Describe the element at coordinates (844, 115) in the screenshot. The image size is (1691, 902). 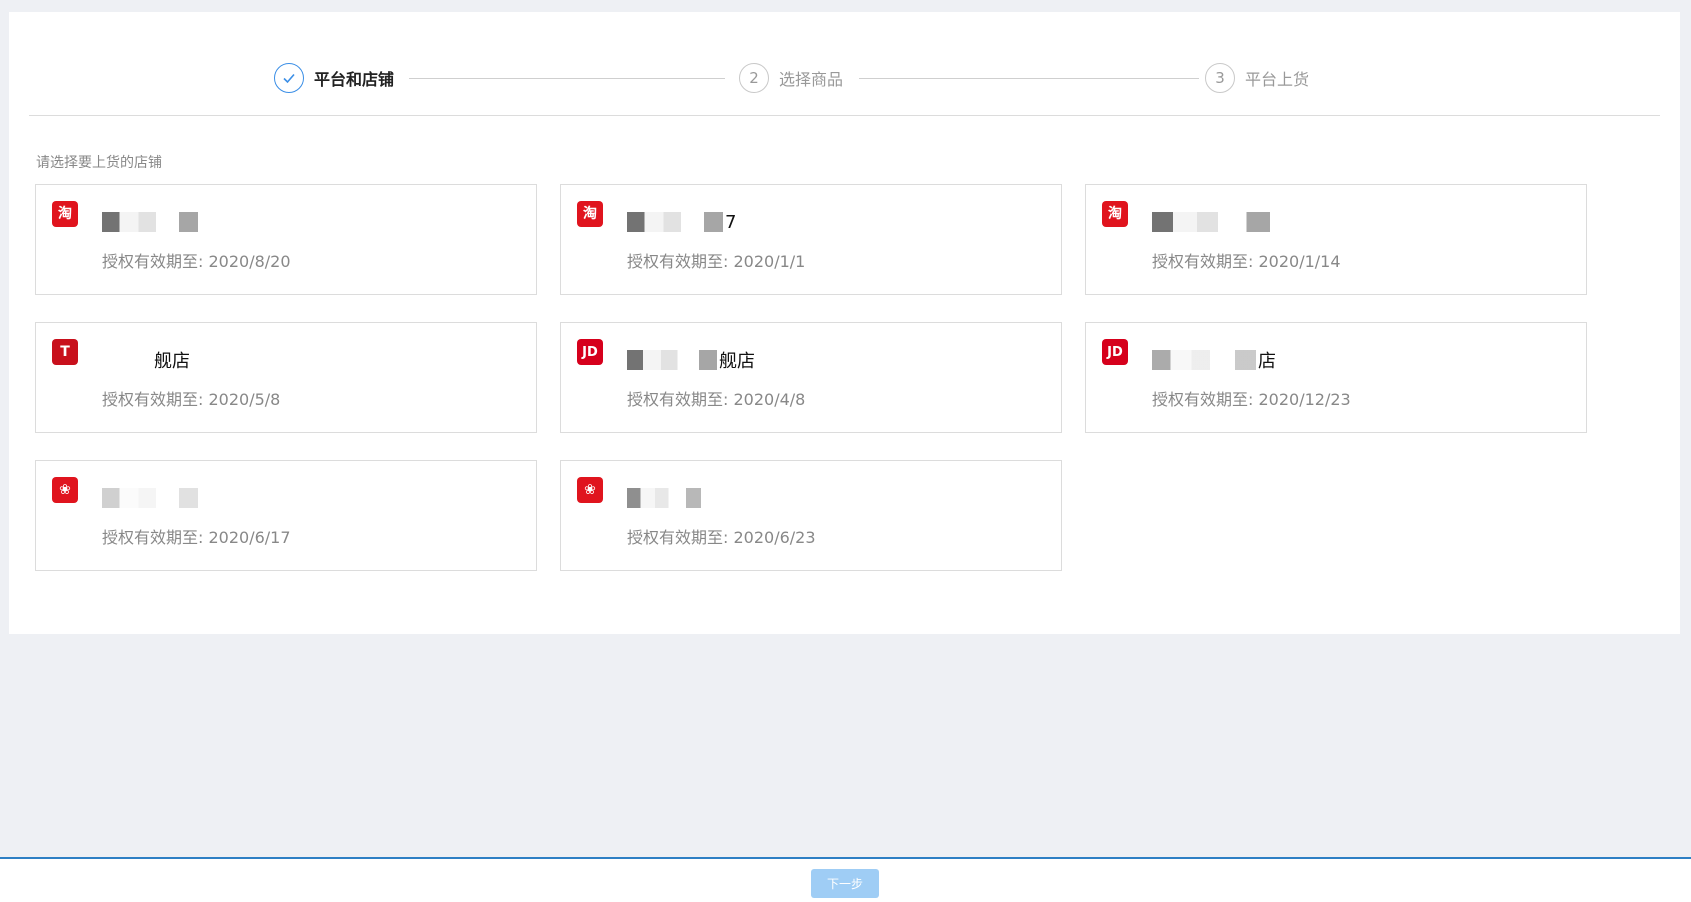
I see `divider` at that location.